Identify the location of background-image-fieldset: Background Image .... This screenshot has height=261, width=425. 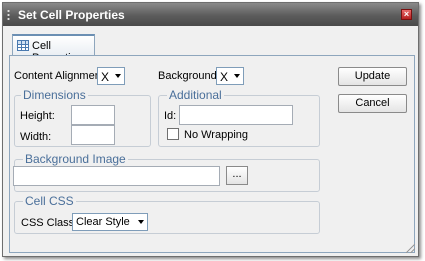
(166, 172).